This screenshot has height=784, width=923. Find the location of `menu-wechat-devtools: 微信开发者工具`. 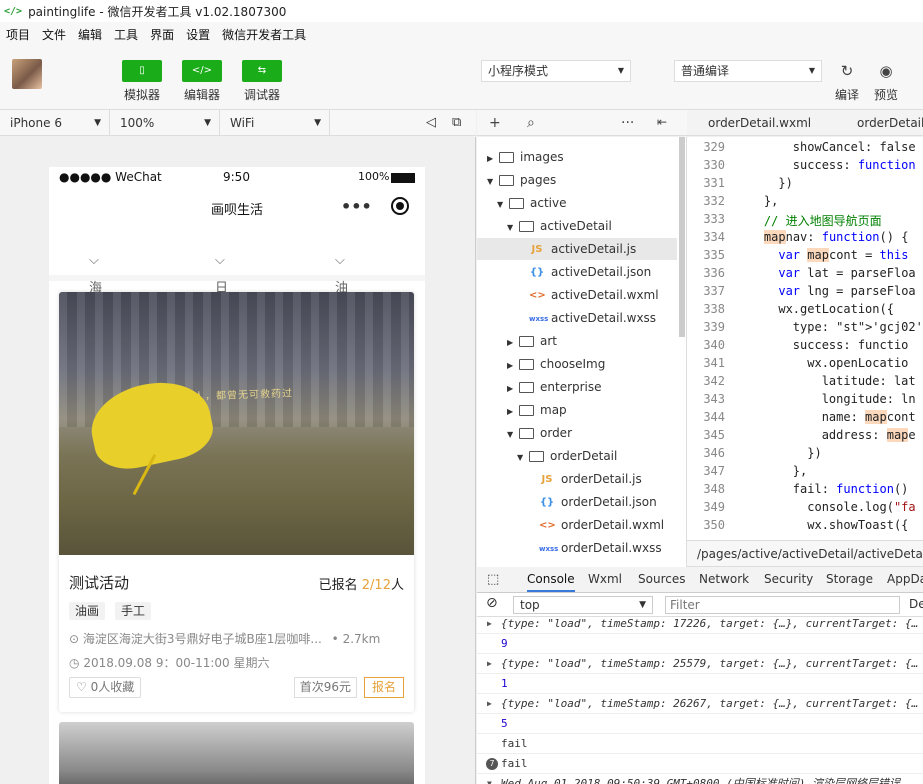

menu-wechat-devtools: 微信开发者工具 is located at coordinates (264, 34).